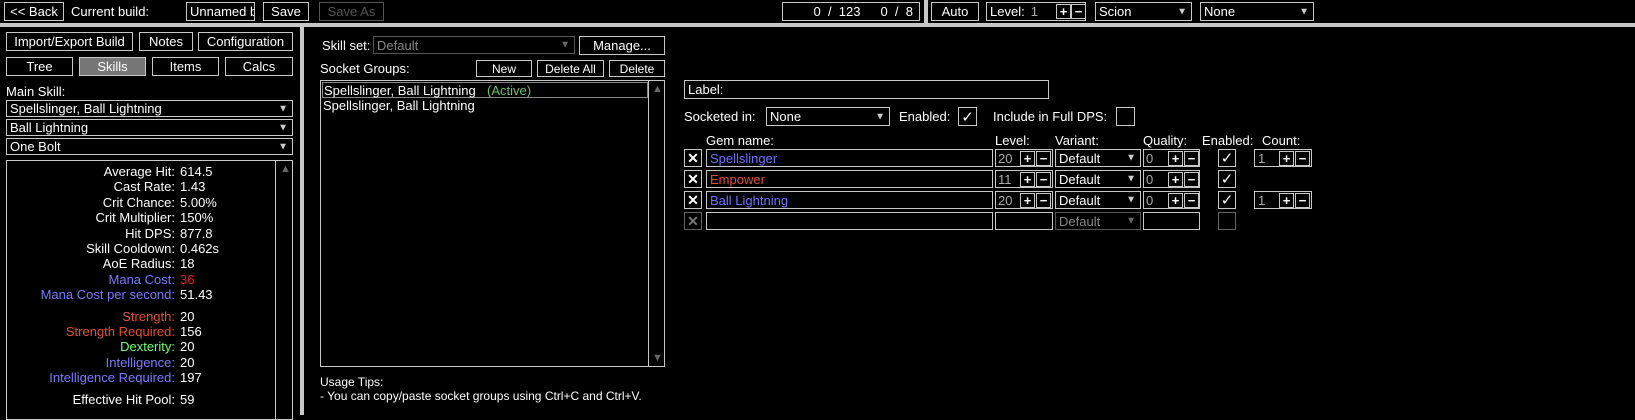 The width and height of the screenshot is (1635, 420). Describe the element at coordinates (657, 358) in the screenshot. I see `scroll-down-icon: ▼` at that location.